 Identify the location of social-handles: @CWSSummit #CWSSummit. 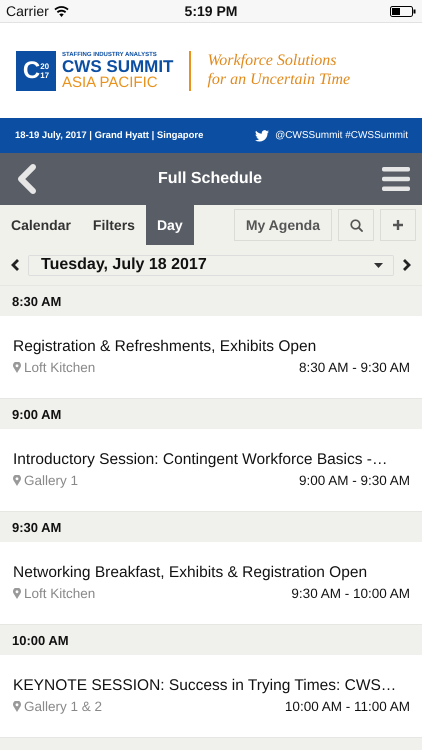
(341, 135).